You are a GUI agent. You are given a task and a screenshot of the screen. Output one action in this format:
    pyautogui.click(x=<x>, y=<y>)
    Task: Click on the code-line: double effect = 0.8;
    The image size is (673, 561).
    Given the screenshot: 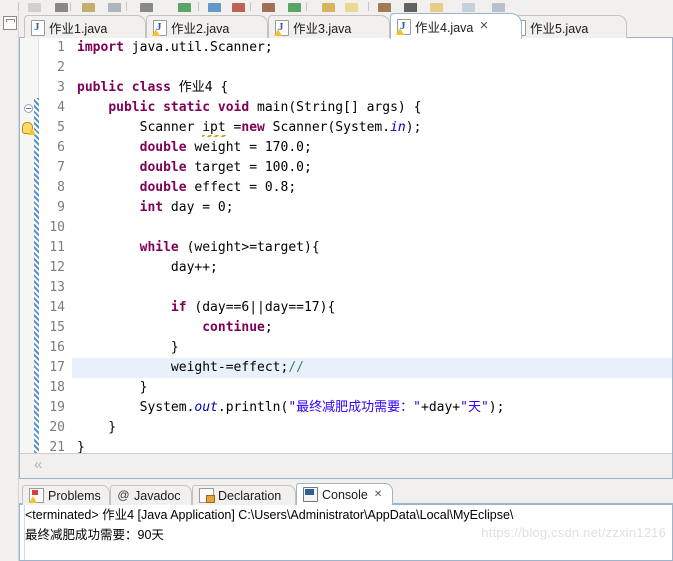 What is the action you would take?
    pyautogui.click(x=372, y=188)
    